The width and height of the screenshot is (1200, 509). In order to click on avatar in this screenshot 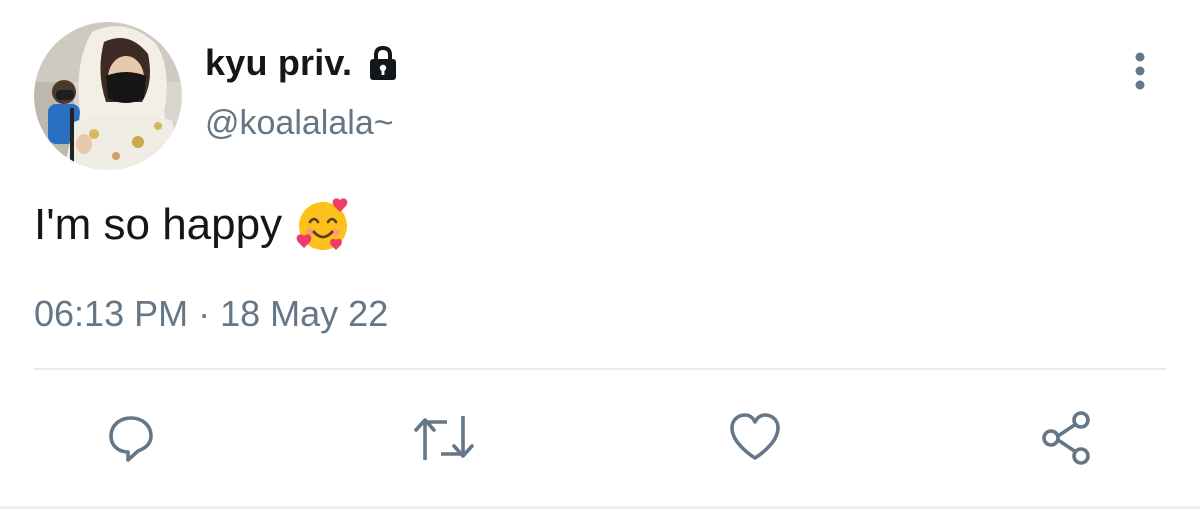, I will do `click(108, 96)`.